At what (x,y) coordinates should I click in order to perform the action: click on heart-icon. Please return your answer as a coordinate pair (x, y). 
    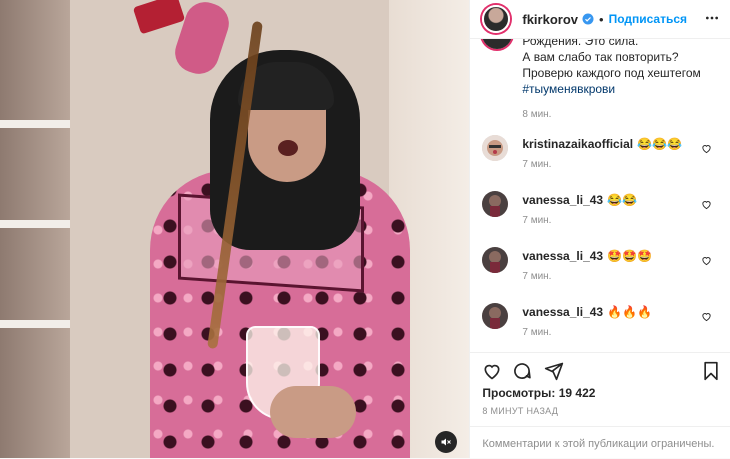
    Looking at the image, I should click on (492, 373).